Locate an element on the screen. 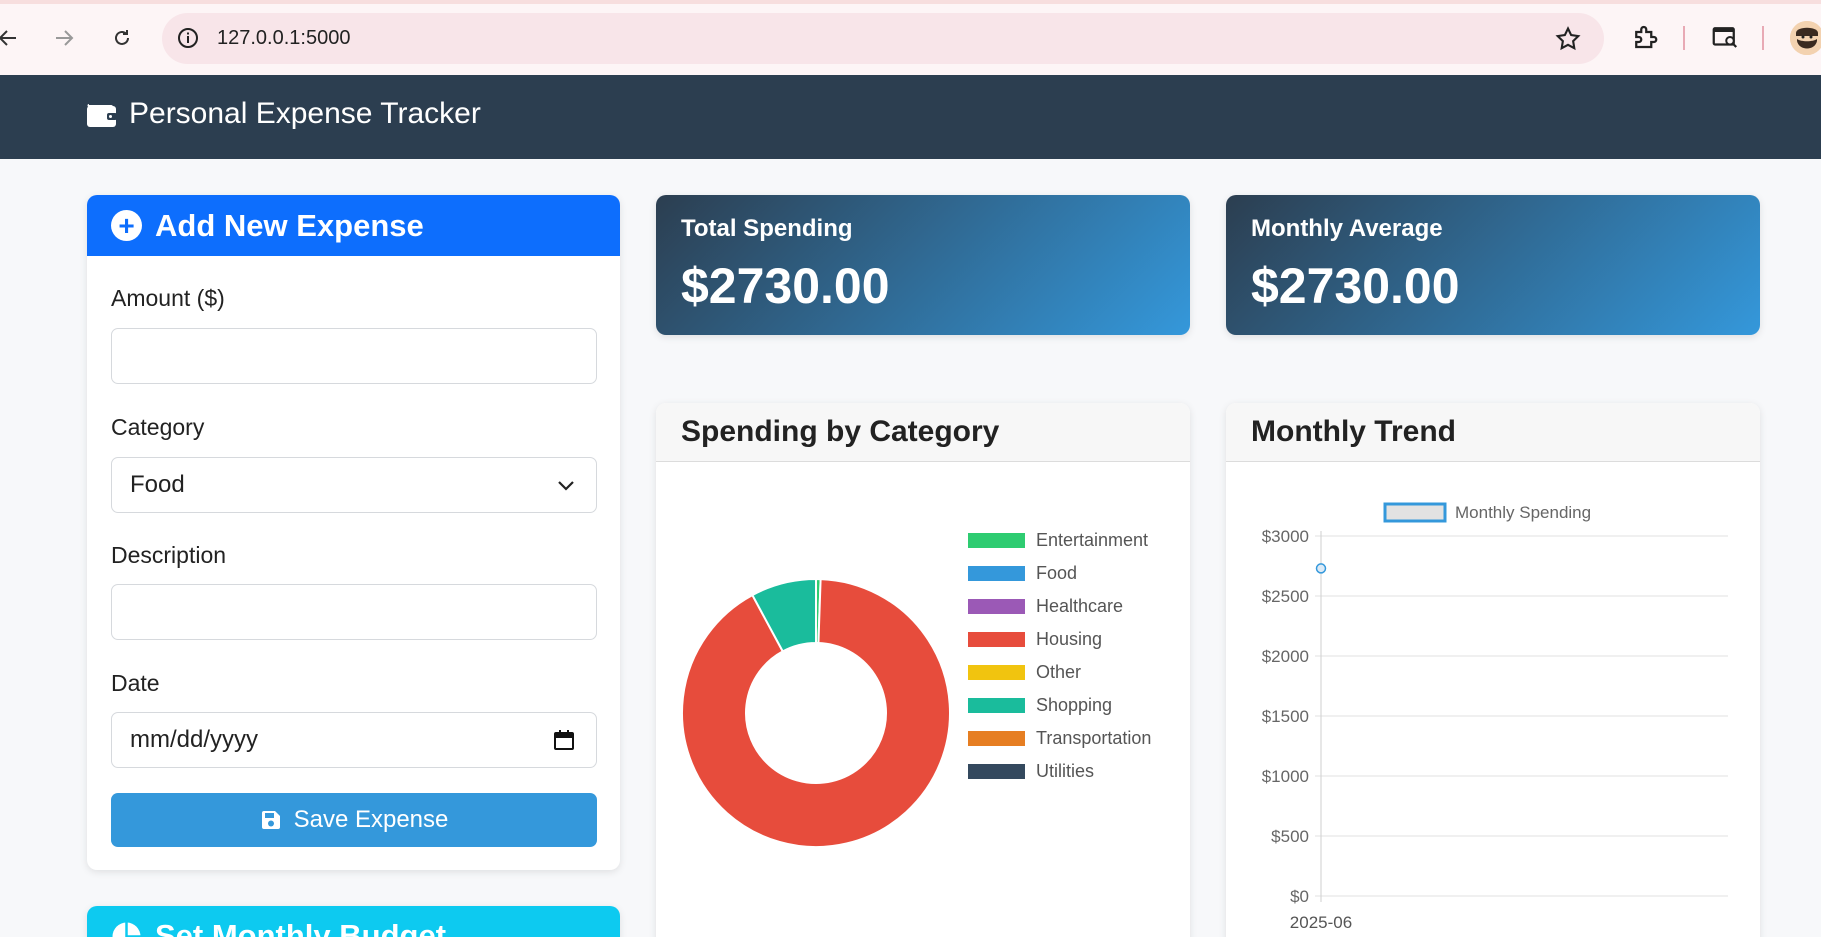 The image size is (1821, 937). set-budget-card: Set Monthly Budget is located at coordinates (353, 921).